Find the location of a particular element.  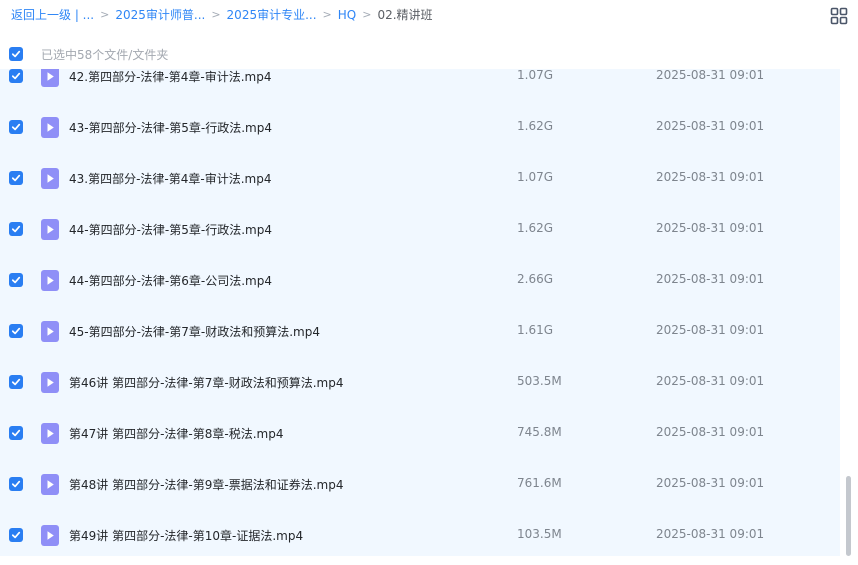

file-name: 第48讲 第四部分-法律-第9章-票据法和证券法.mp4 is located at coordinates (206, 484).